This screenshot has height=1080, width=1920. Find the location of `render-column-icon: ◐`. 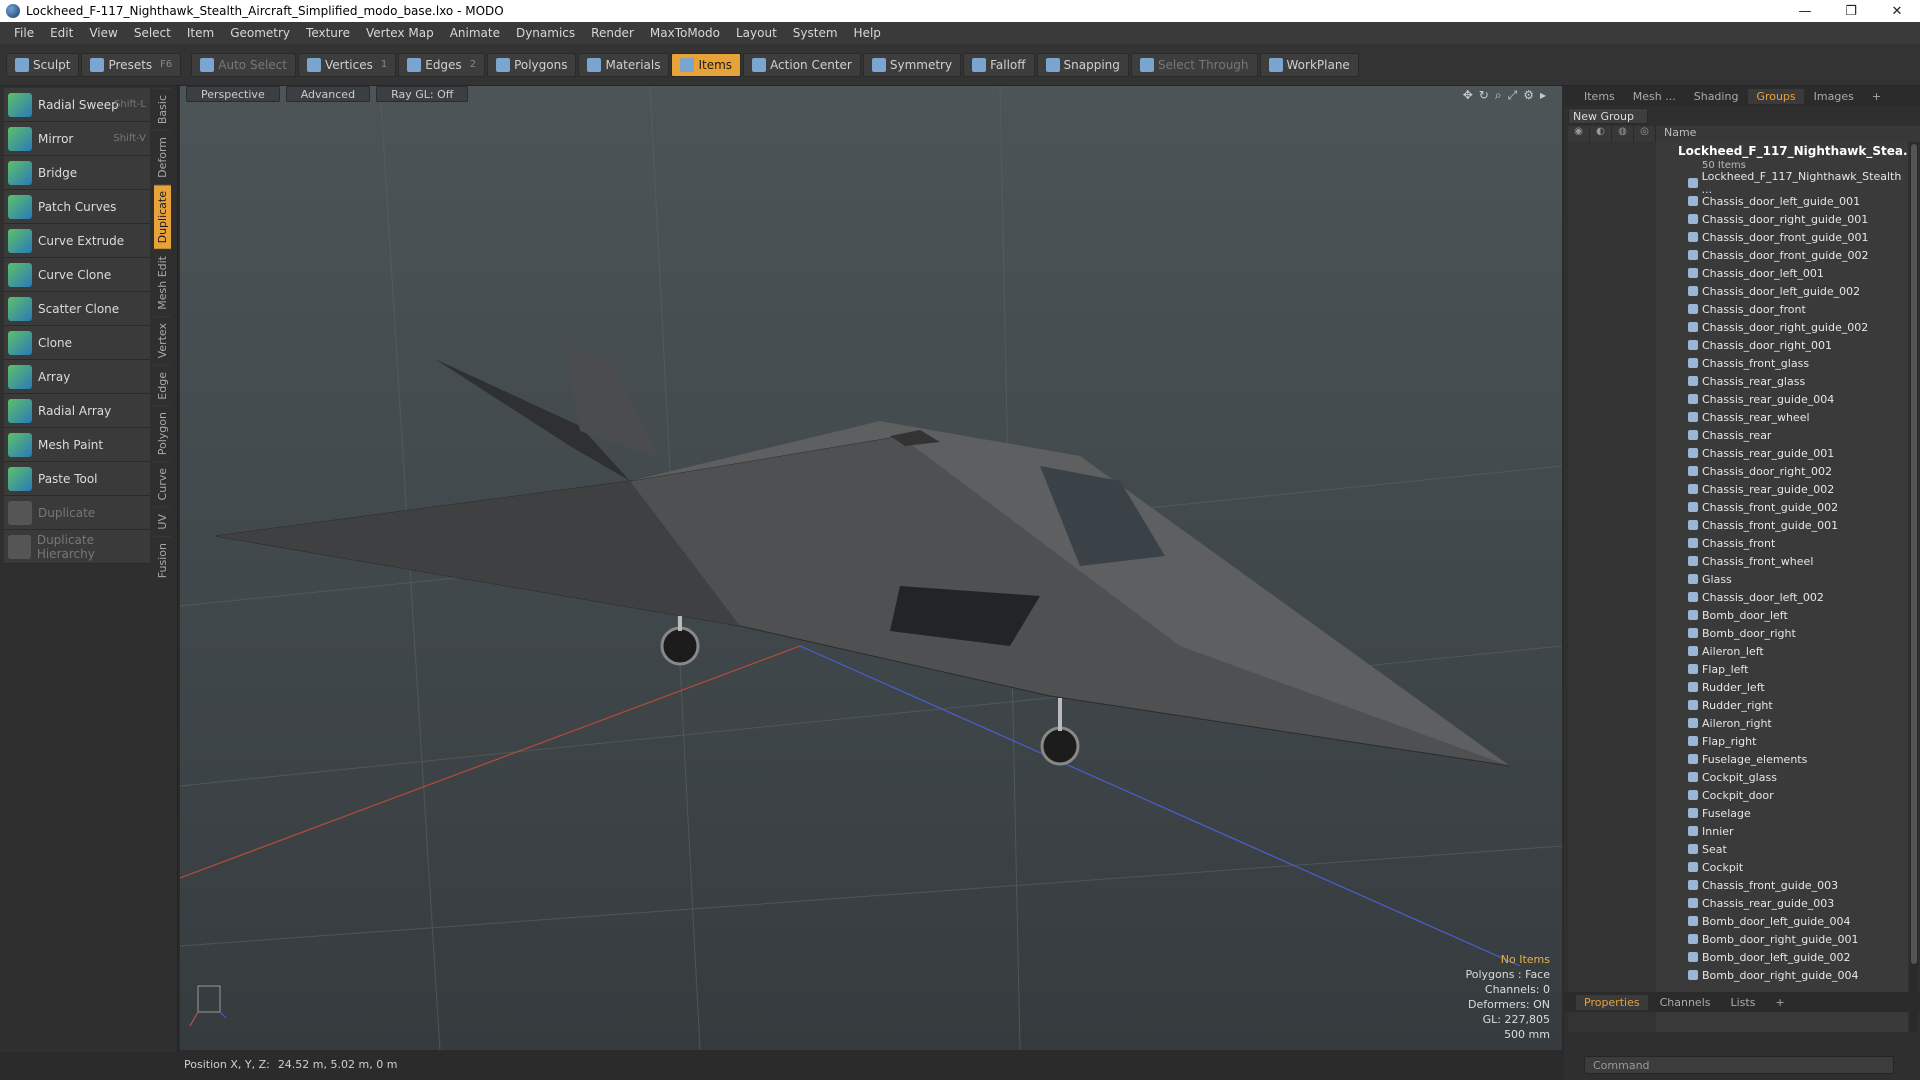

render-column-icon: ◐ is located at coordinates (1601, 134).